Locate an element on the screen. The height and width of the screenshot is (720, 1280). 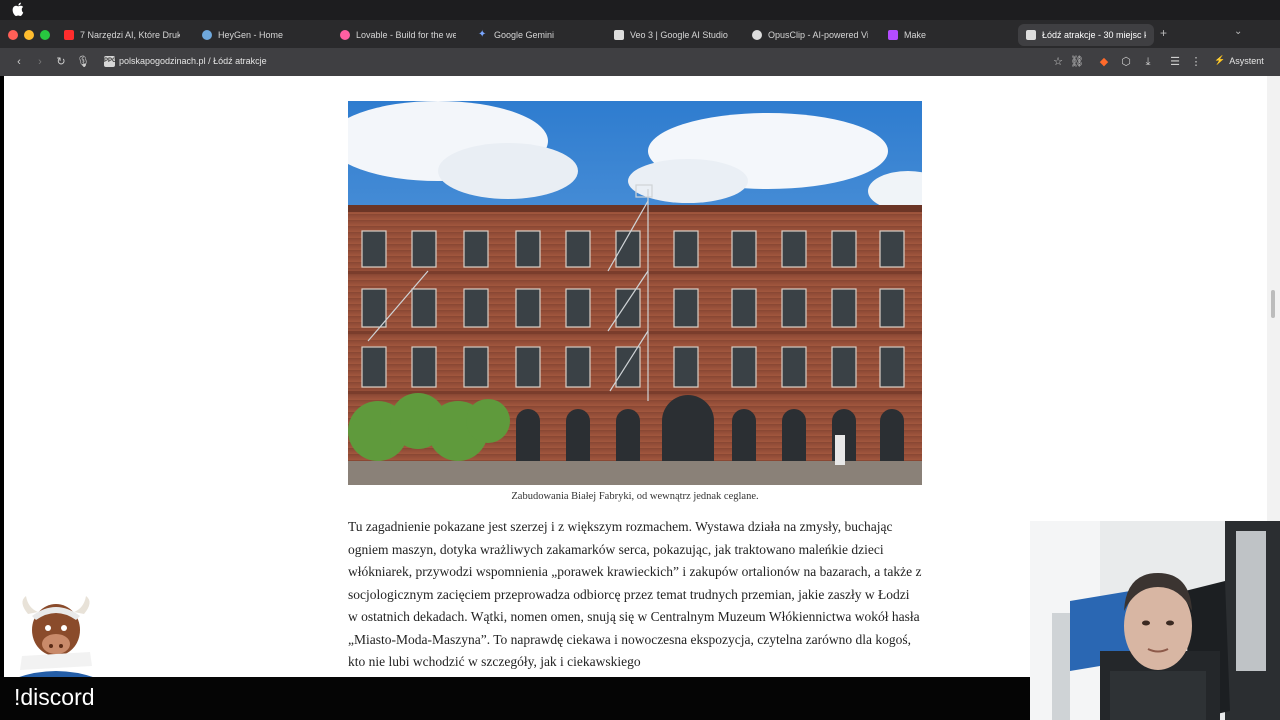
lovable-icon is located at coordinates (345, 35).